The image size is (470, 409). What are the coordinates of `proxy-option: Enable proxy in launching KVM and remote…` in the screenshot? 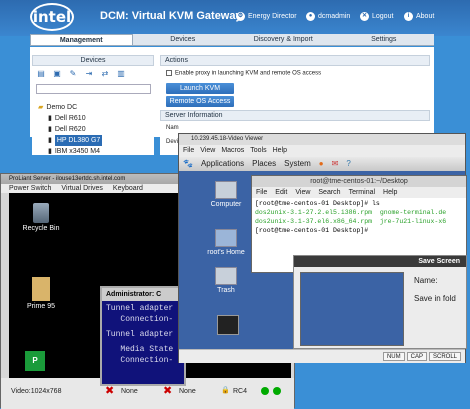 It's located at (295, 73).